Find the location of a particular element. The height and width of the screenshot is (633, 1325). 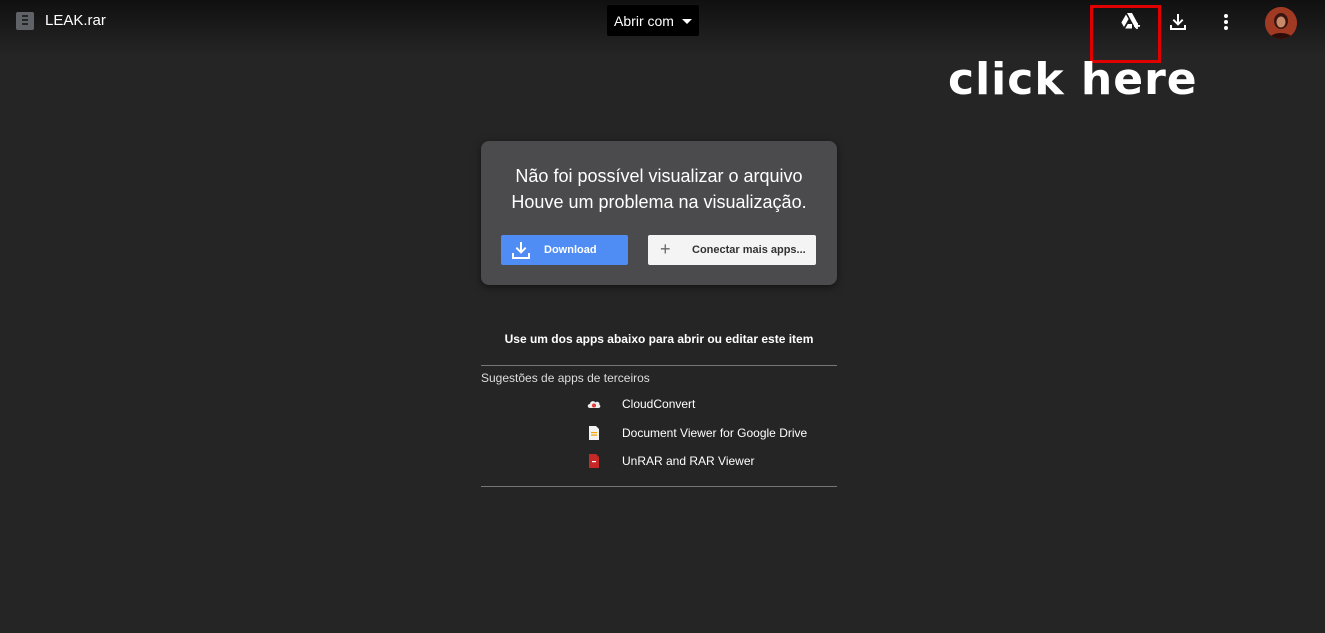

avatar is located at coordinates (1281, 23).